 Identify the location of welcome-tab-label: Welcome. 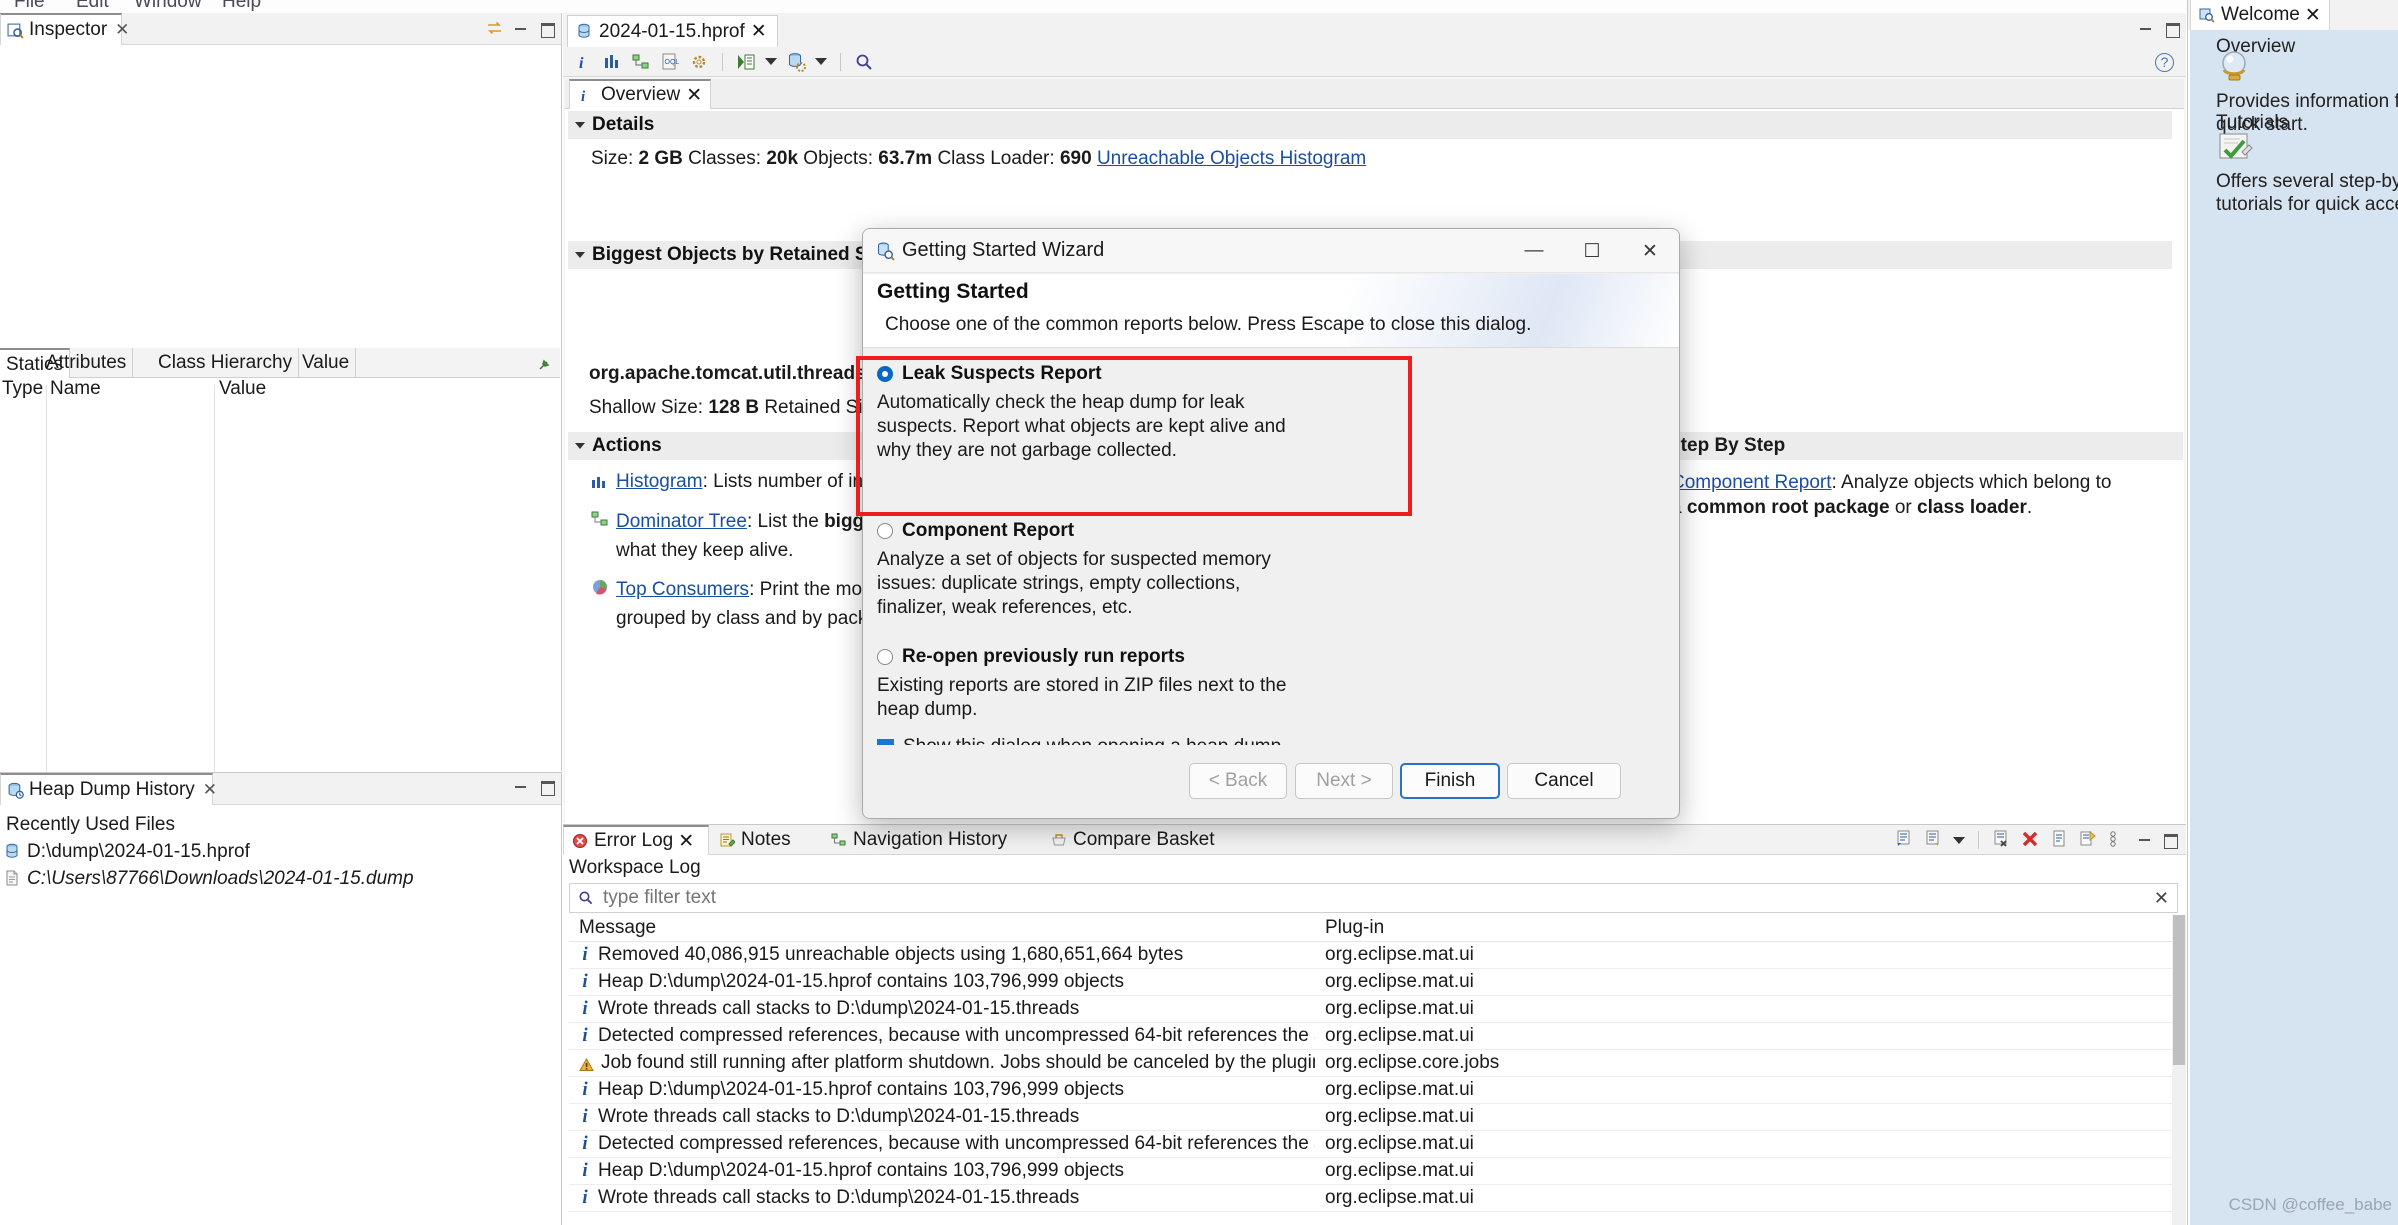
(2260, 14).